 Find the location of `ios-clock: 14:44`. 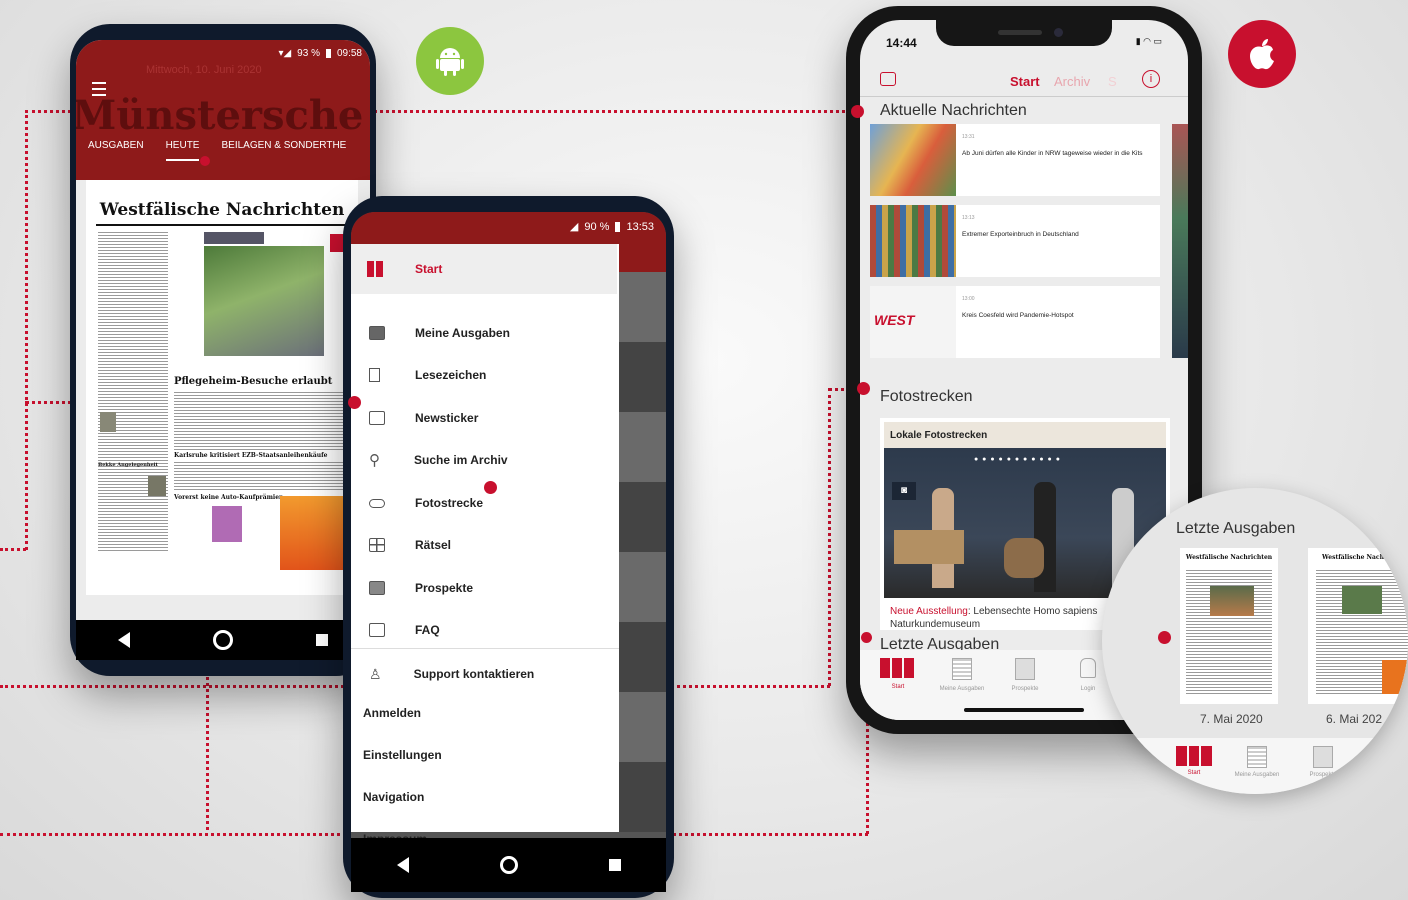

ios-clock: 14:44 is located at coordinates (901, 43).